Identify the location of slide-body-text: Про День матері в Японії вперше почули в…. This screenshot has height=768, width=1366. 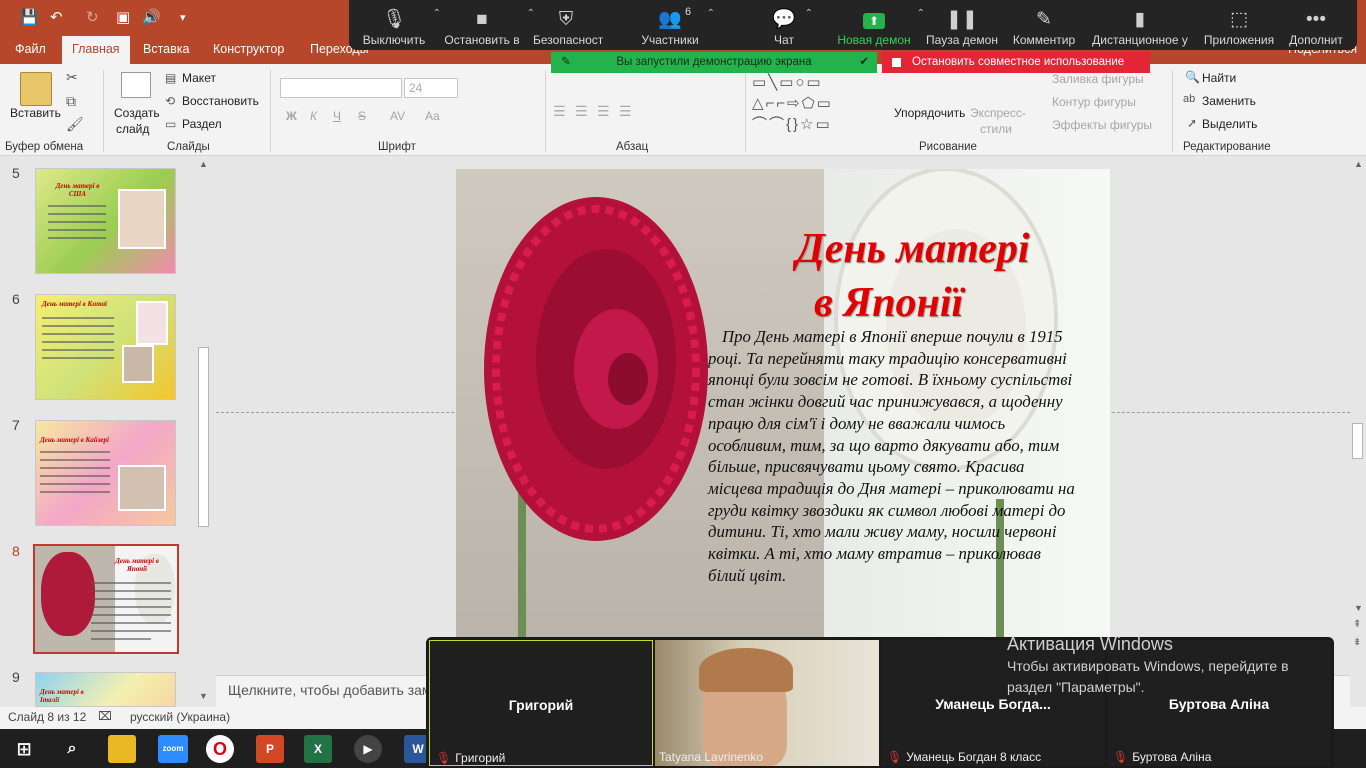
(894, 456).